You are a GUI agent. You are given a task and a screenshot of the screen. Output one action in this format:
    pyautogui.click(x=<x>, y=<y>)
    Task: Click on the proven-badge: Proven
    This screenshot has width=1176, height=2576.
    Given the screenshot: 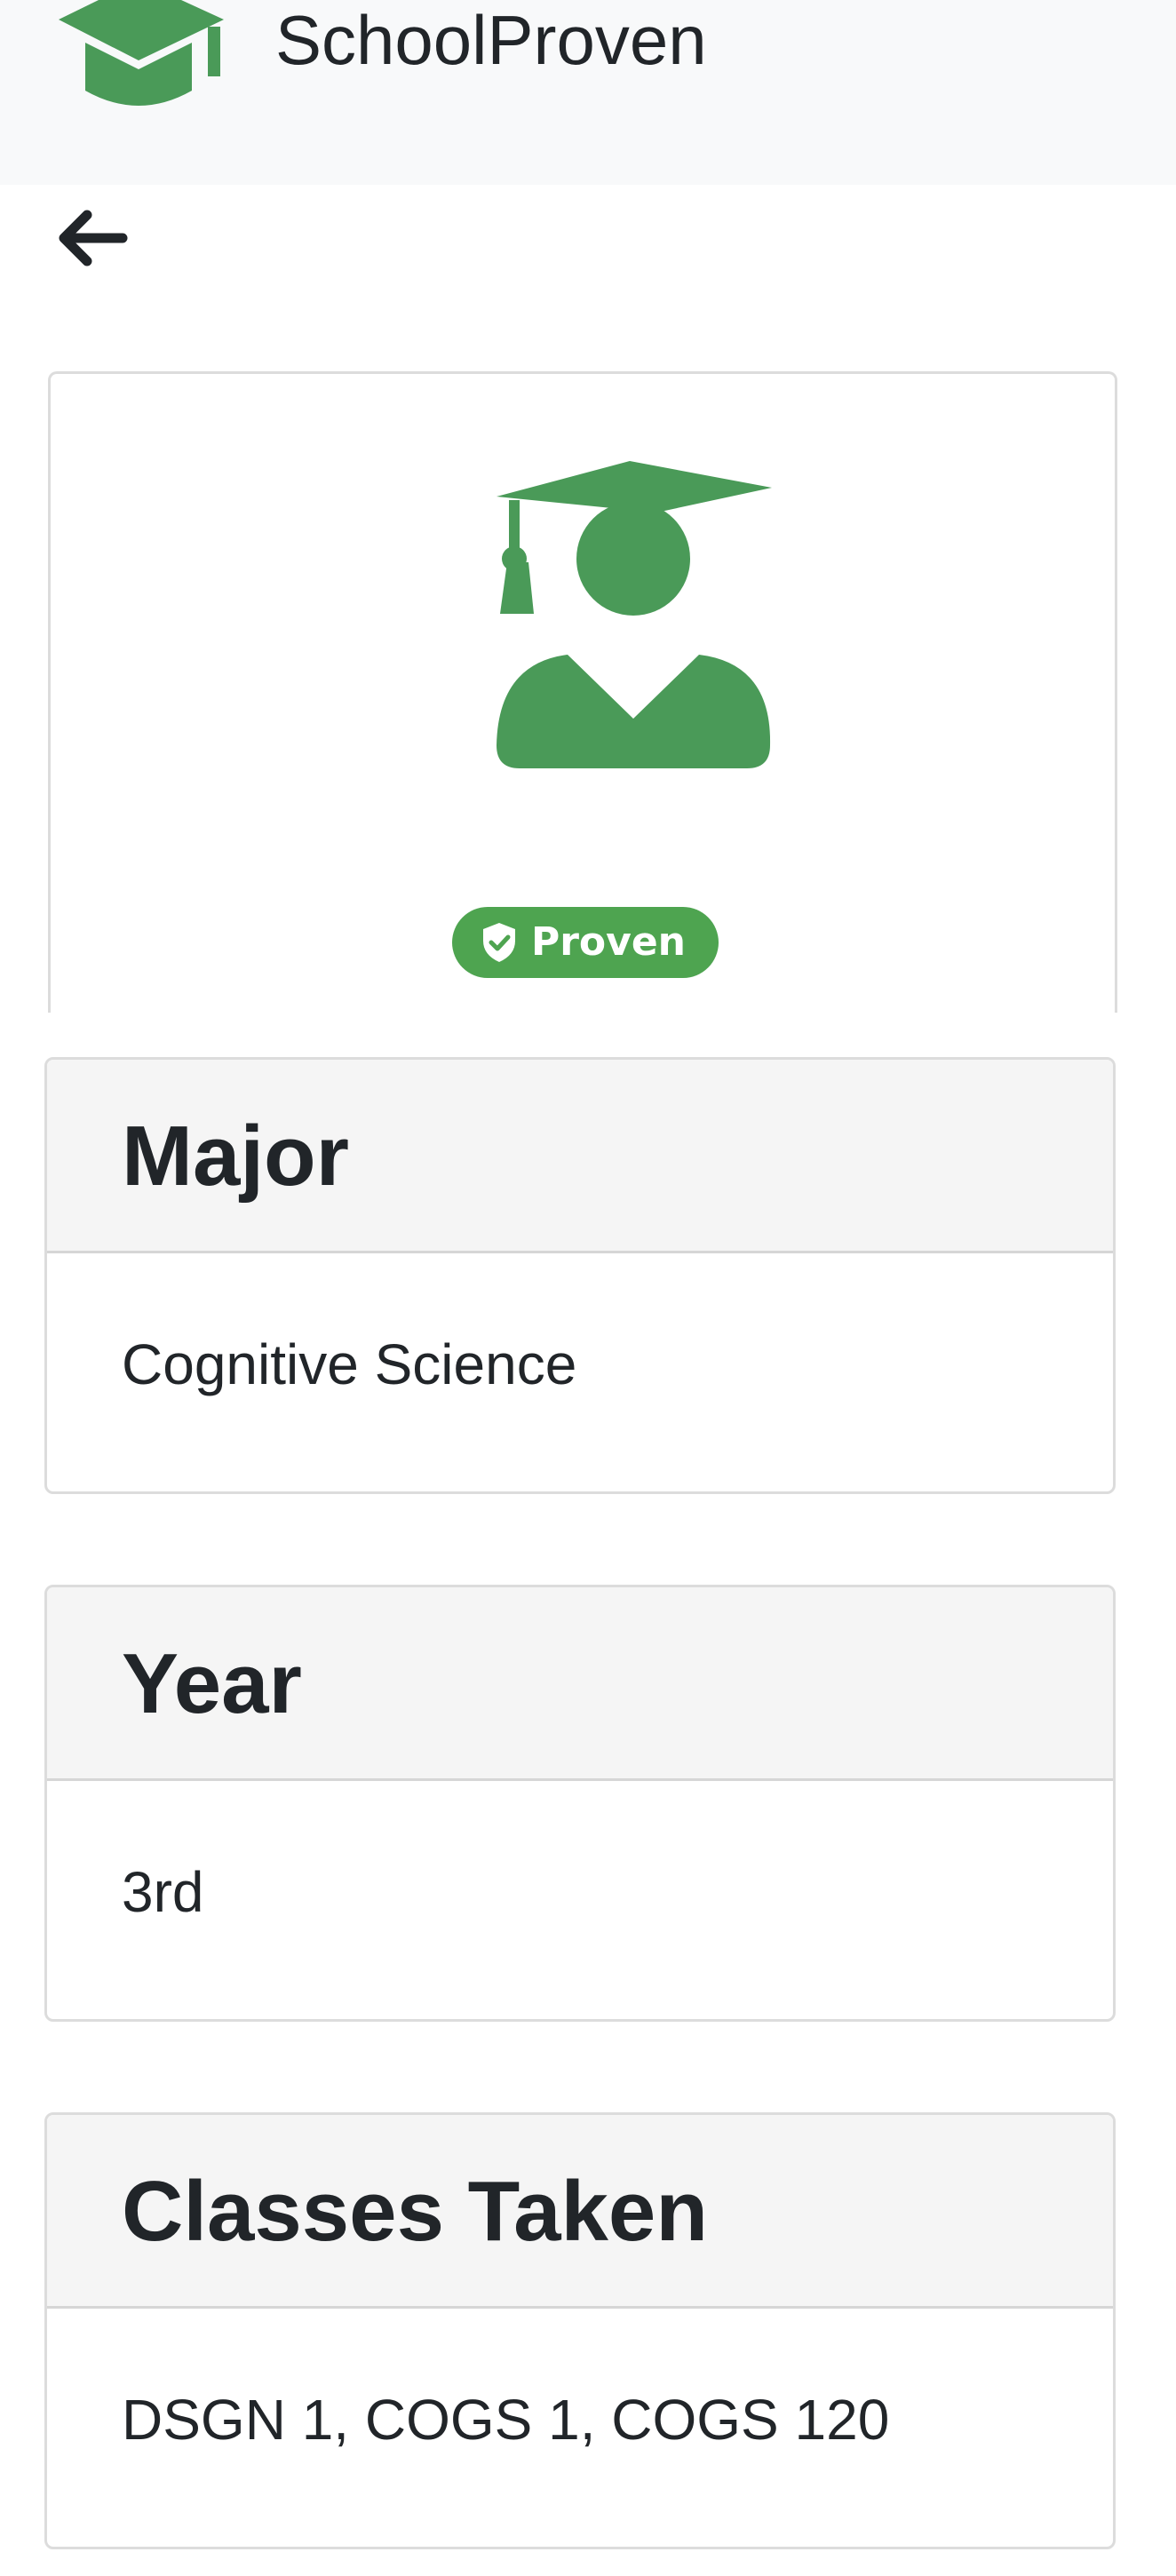 What is the action you would take?
    pyautogui.click(x=585, y=942)
    